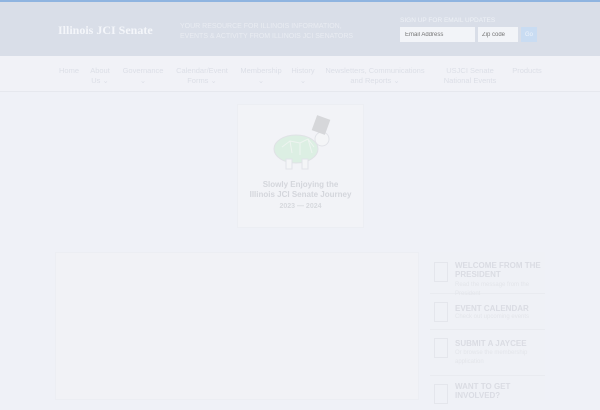 This screenshot has width=600, height=410. Describe the element at coordinates (529, 34) in the screenshot. I see `signup-submit-button: Go` at that location.